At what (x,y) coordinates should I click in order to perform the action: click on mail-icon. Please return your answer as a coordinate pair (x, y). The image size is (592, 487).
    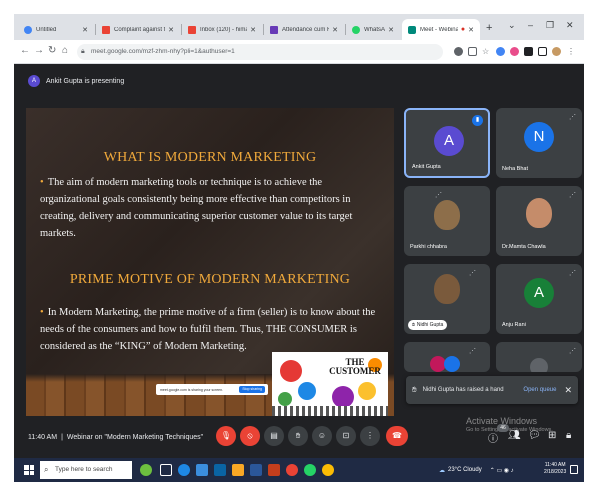
    Looking at the image, I should click on (220, 470).